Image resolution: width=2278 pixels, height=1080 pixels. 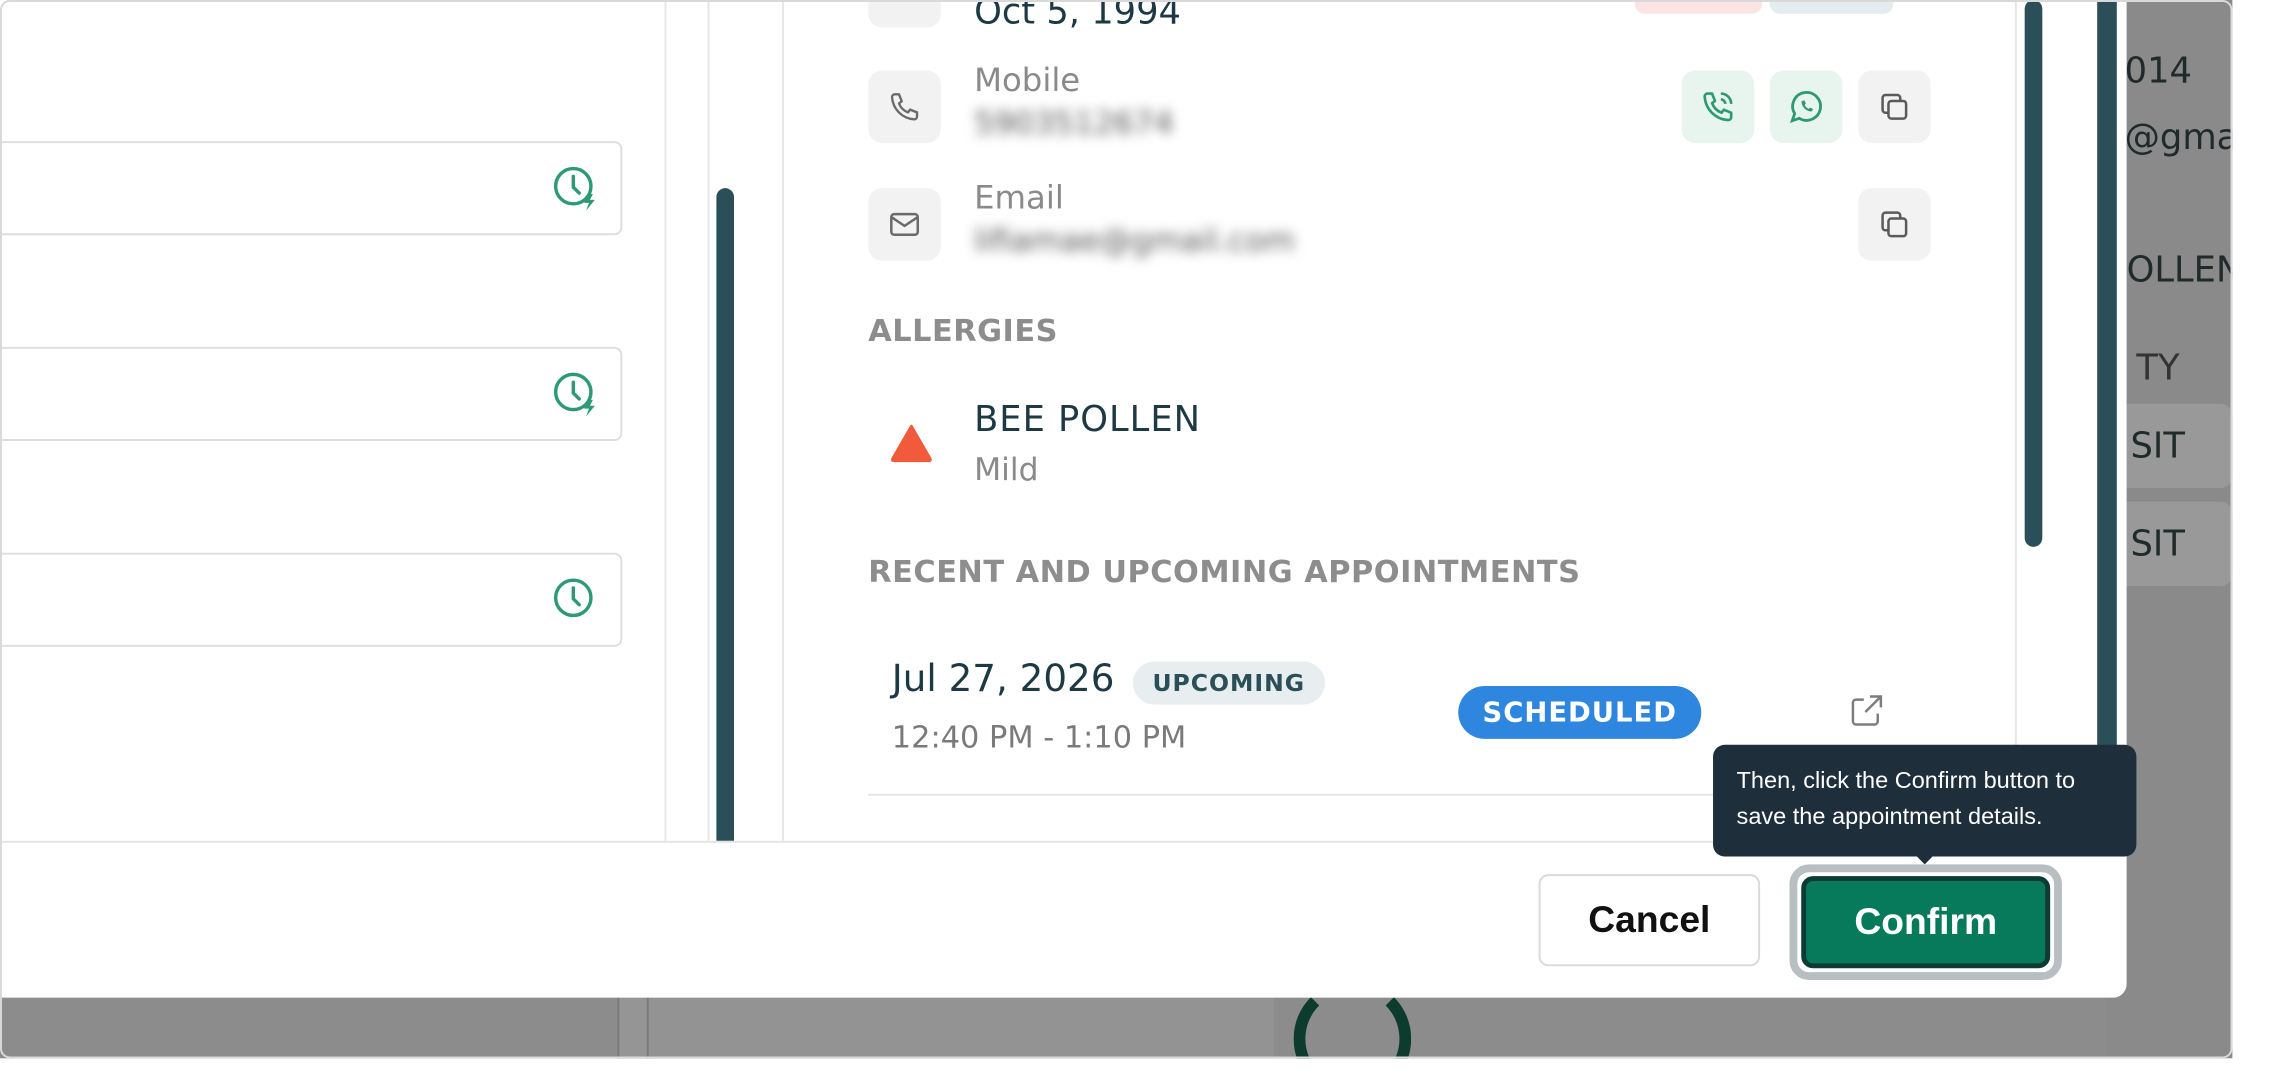 What do you see at coordinates (2179, 270) in the screenshot?
I see `background-text: OLLEN` at bounding box center [2179, 270].